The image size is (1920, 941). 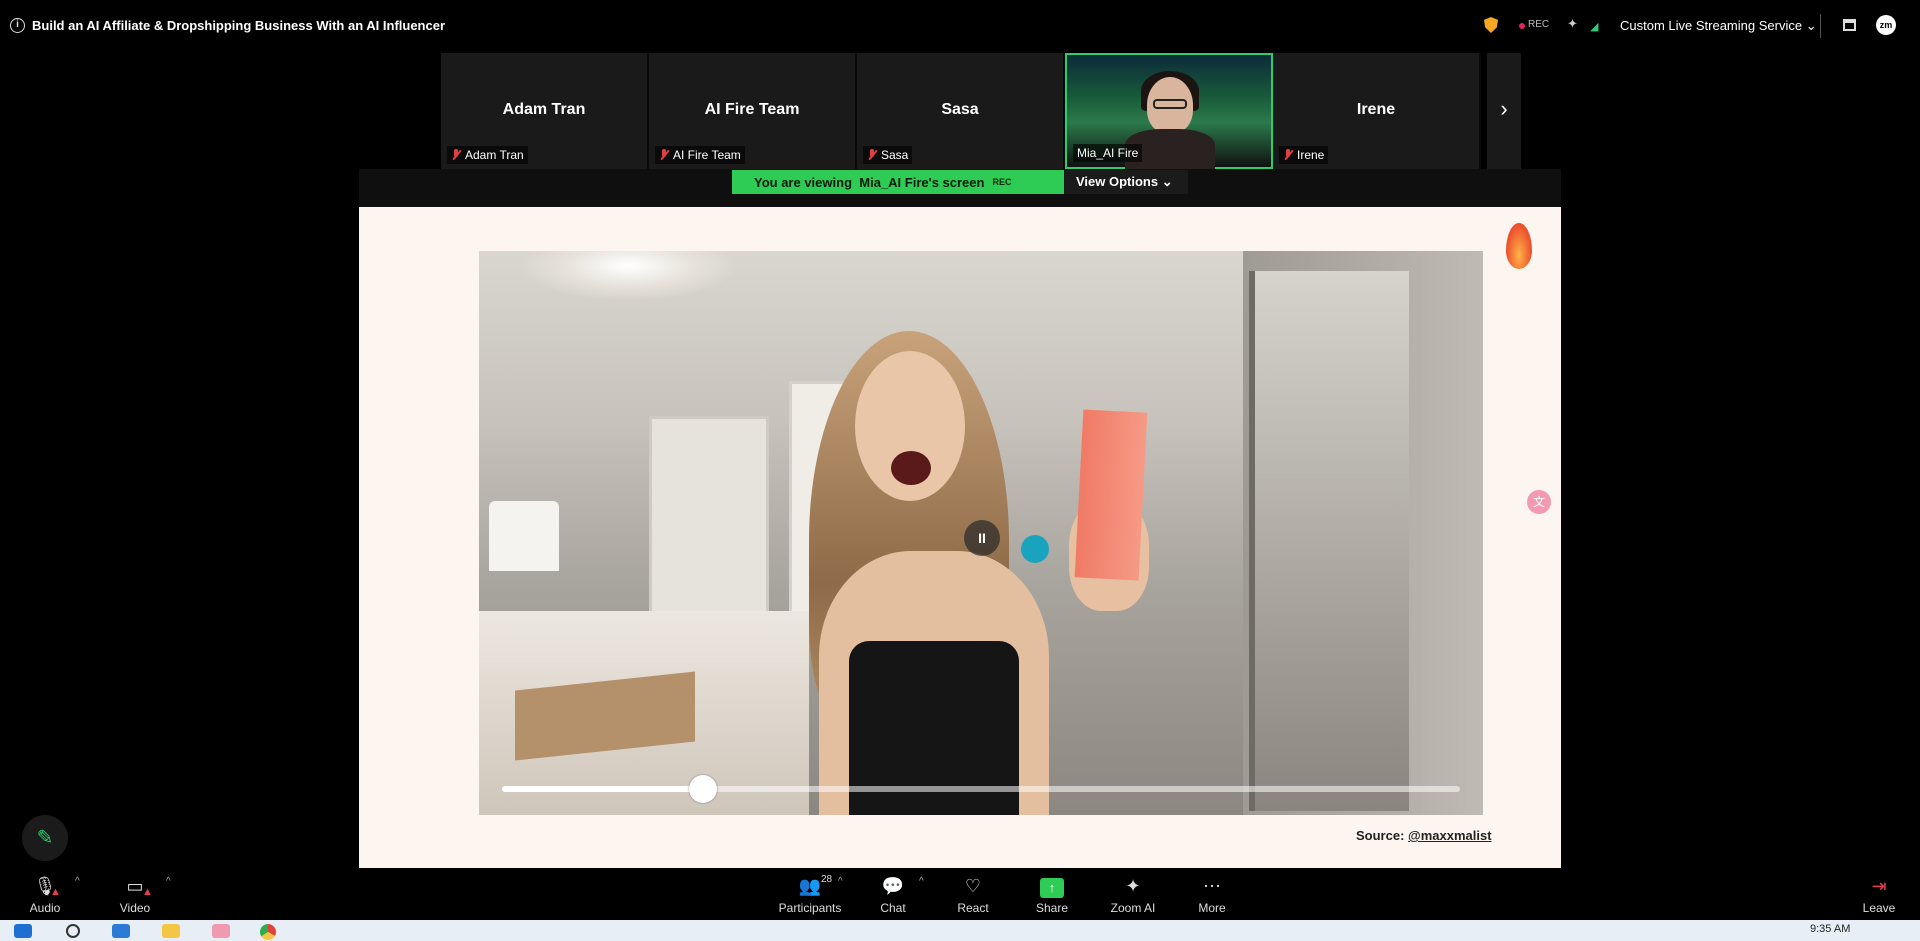 I want to click on viewing-prefix: You are viewing, so click(x=803, y=182).